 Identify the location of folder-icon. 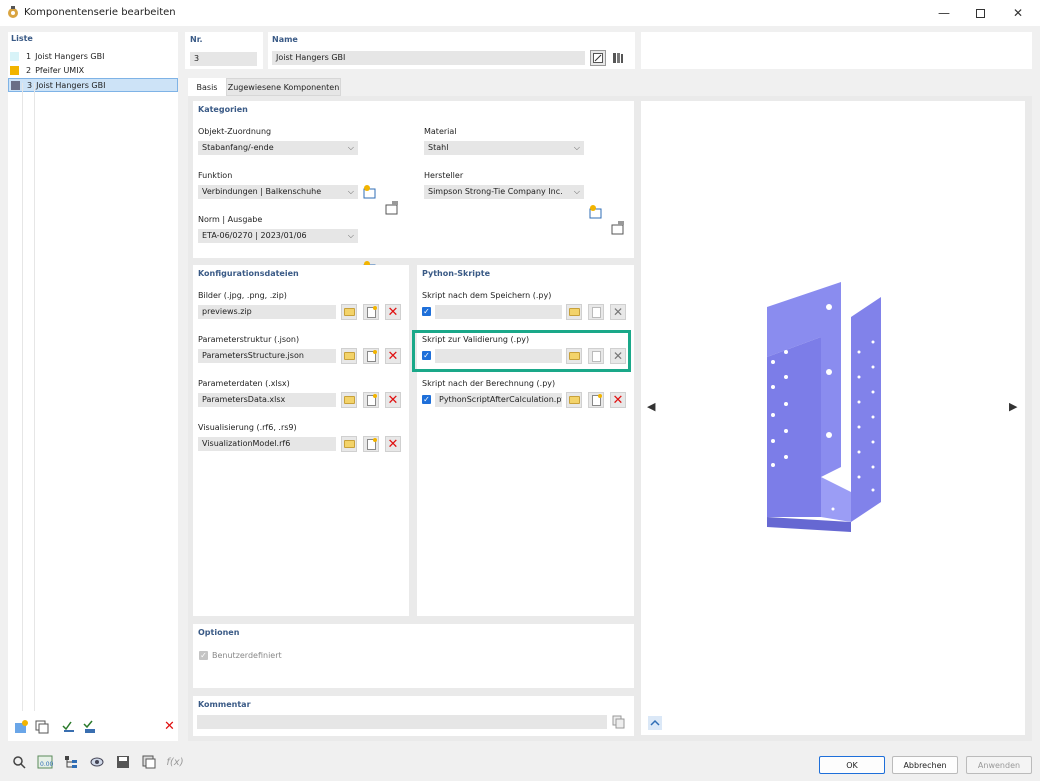
(349, 356).